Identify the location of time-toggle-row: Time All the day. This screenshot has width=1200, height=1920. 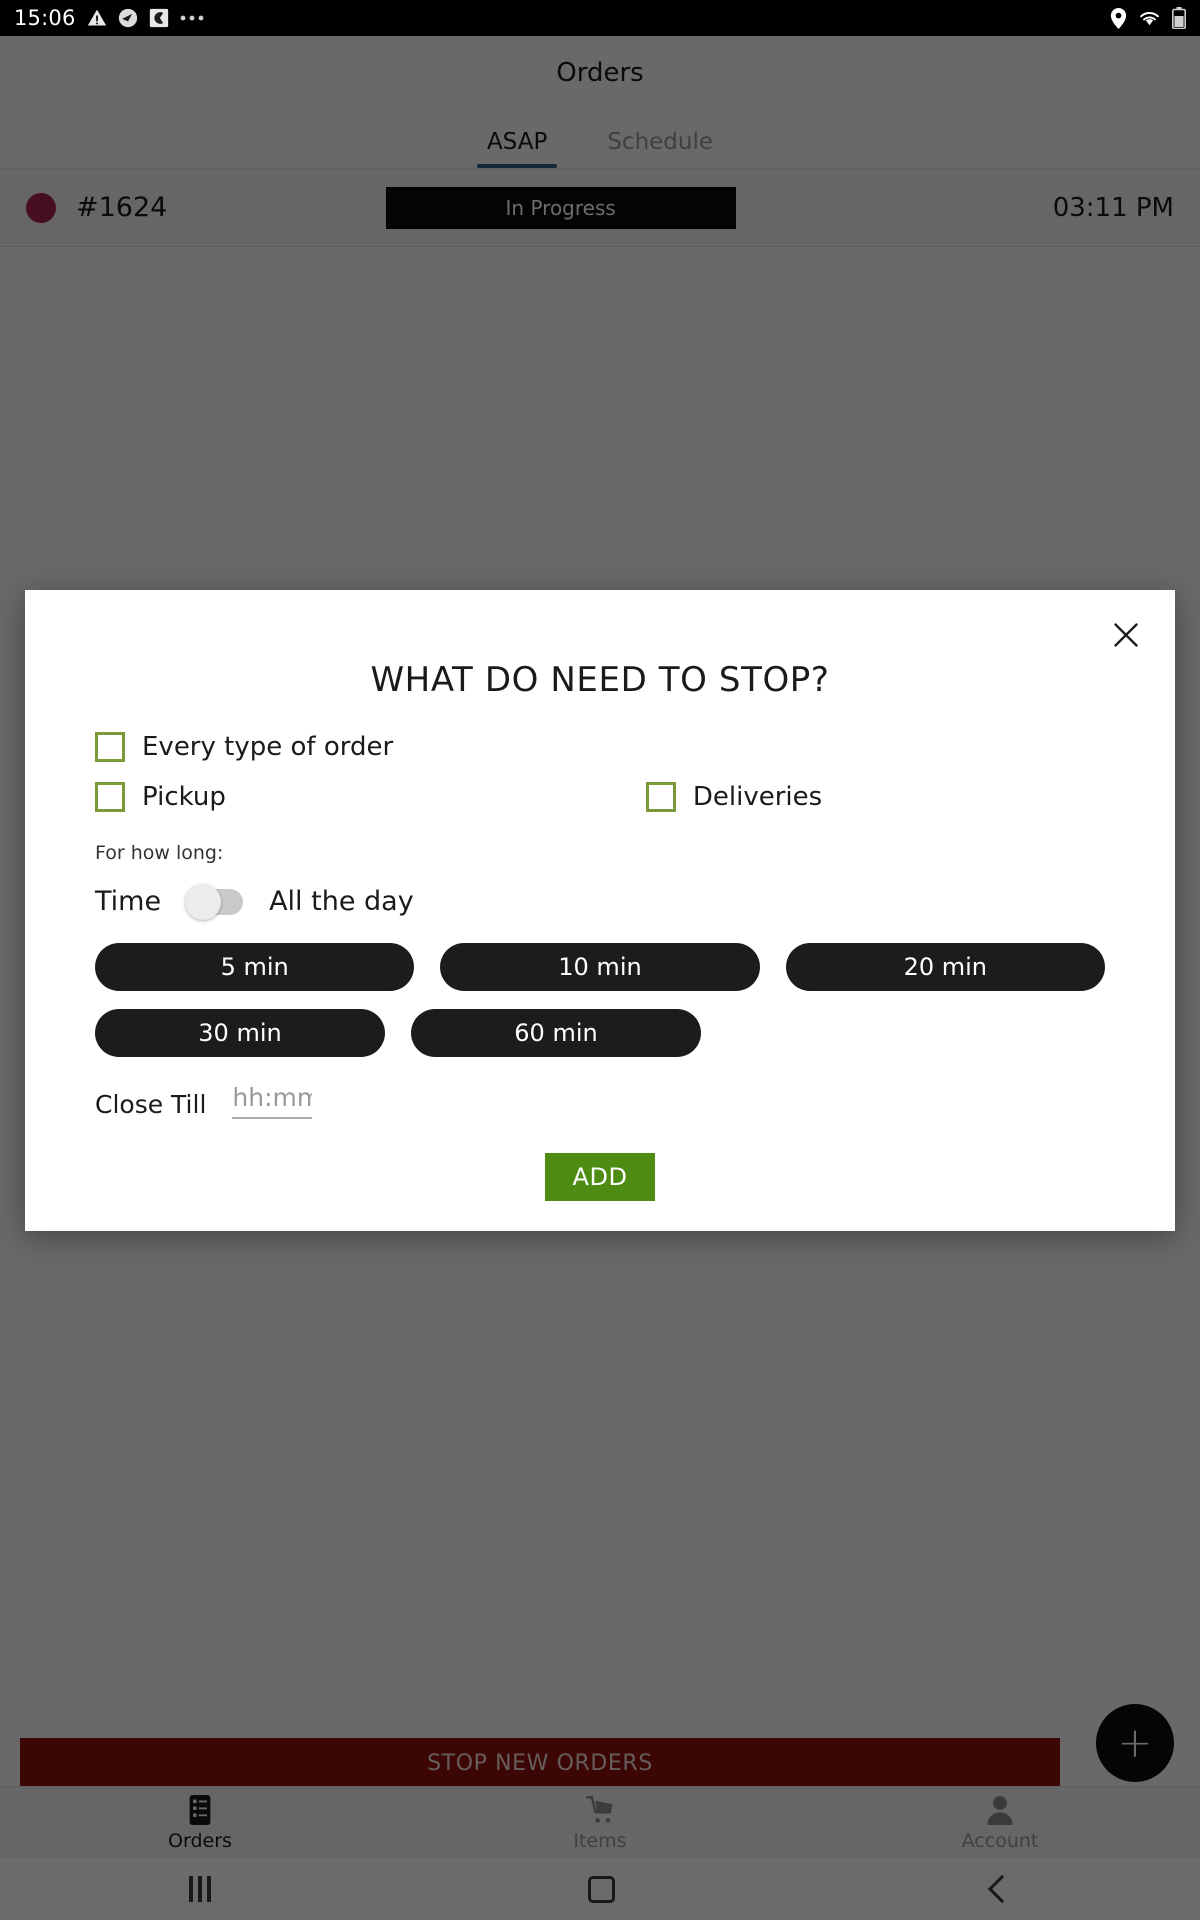
(600, 901).